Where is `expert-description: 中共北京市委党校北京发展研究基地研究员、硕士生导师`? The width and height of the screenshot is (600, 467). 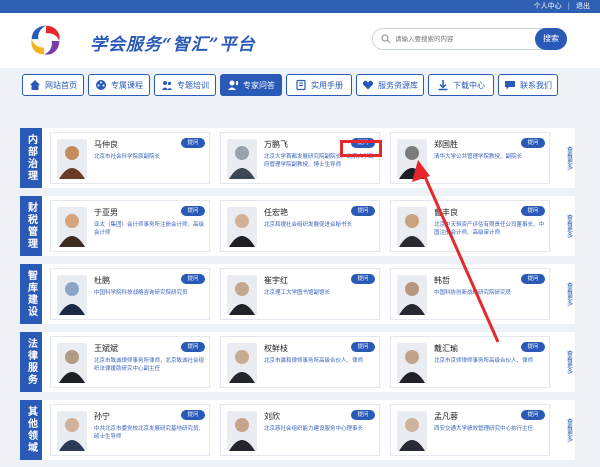 expert-description: 中共北京市委党校北京发展研究基地研究员、硕士生导师 is located at coordinates (149, 433).